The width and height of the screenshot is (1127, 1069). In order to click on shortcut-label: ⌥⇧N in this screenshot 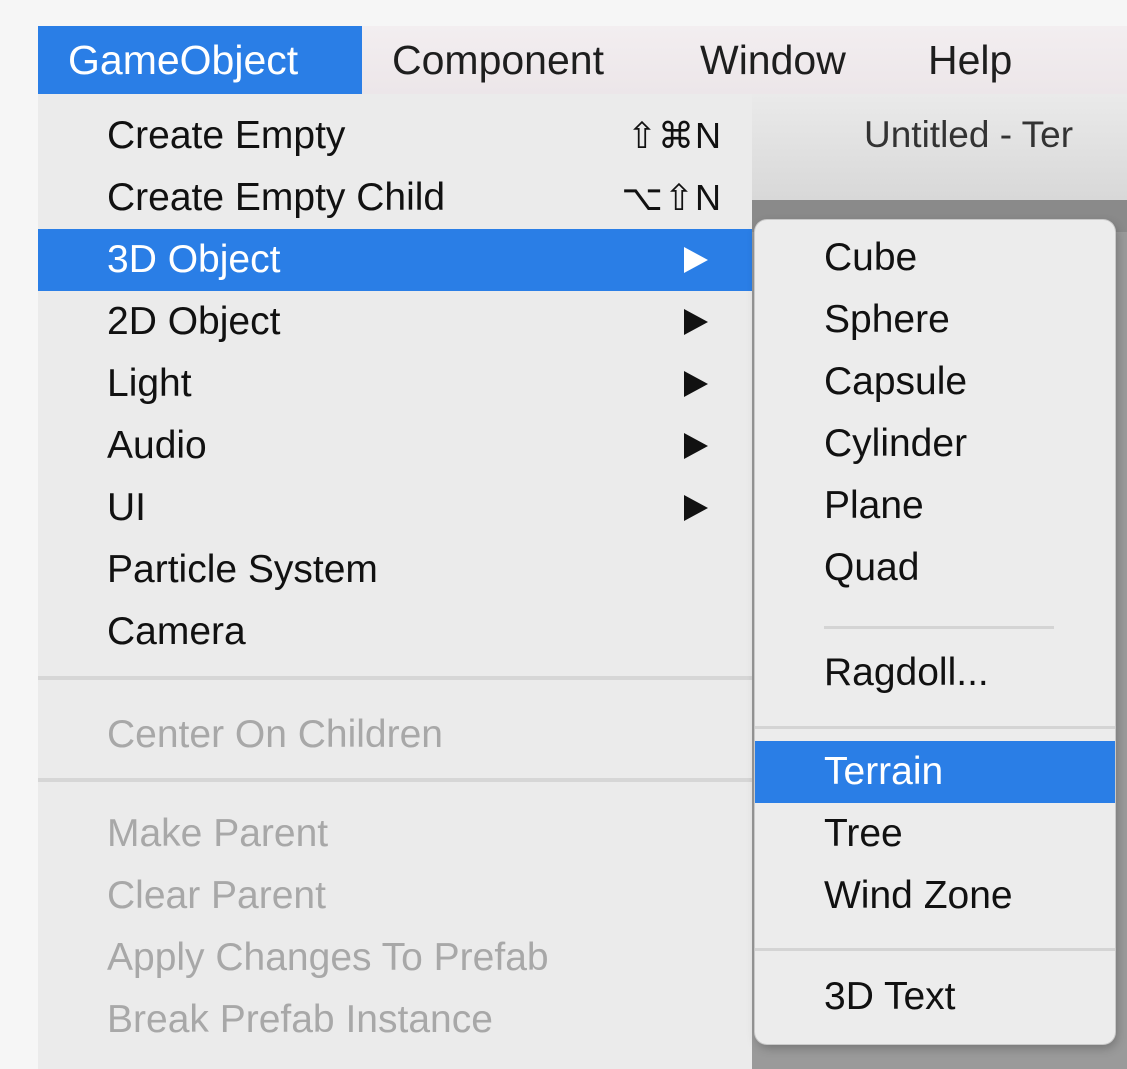, I will do `click(671, 197)`.